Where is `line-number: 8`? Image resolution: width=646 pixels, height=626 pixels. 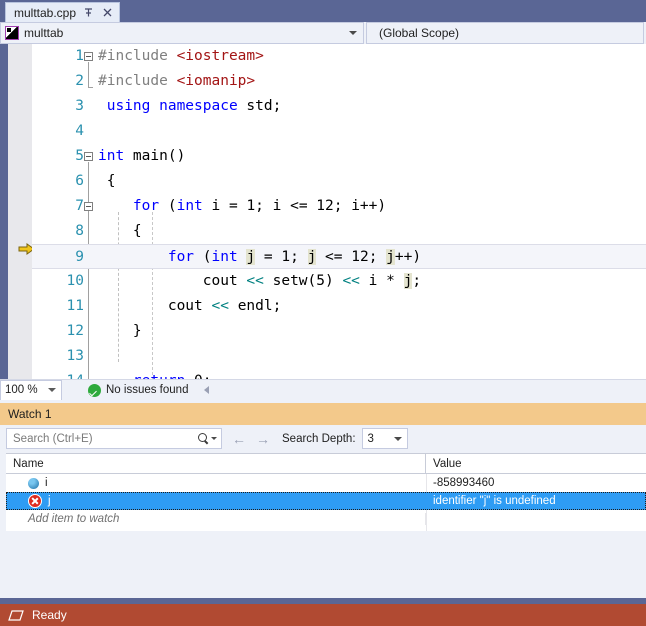 line-number: 8 is located at coordinates (79, 231).